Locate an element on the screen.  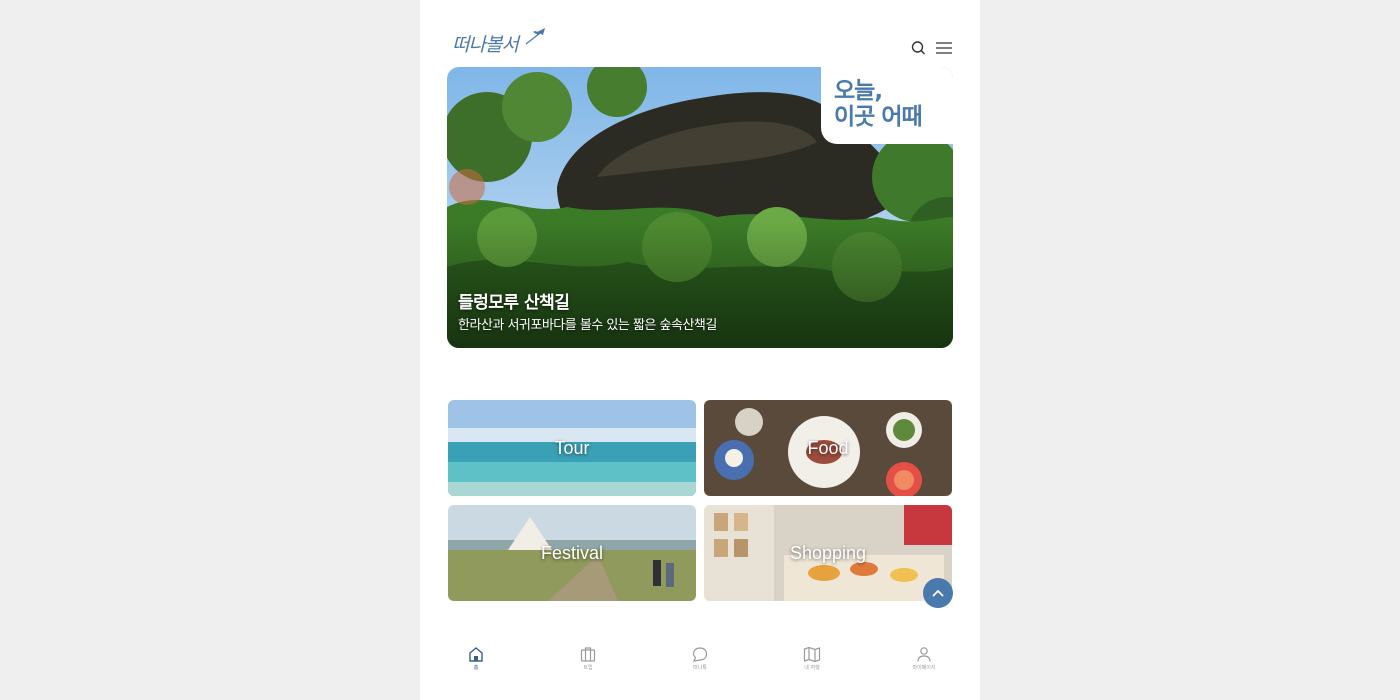
hero-tagline: 오늘, 이곳 어때 is located at coordinates (878, 104).